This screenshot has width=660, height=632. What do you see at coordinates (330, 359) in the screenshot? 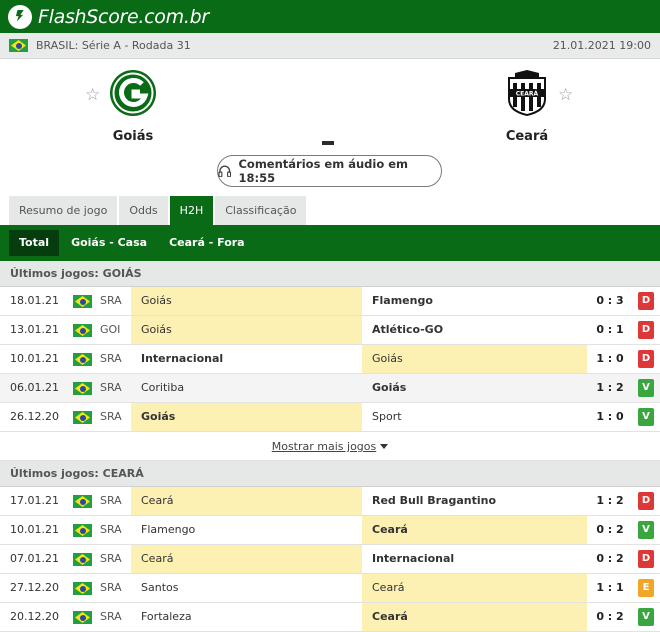
I see `match-row: 10.01.21 SRA Internacional Goiás 1 : 0 D` at bounding box center [330, 359].